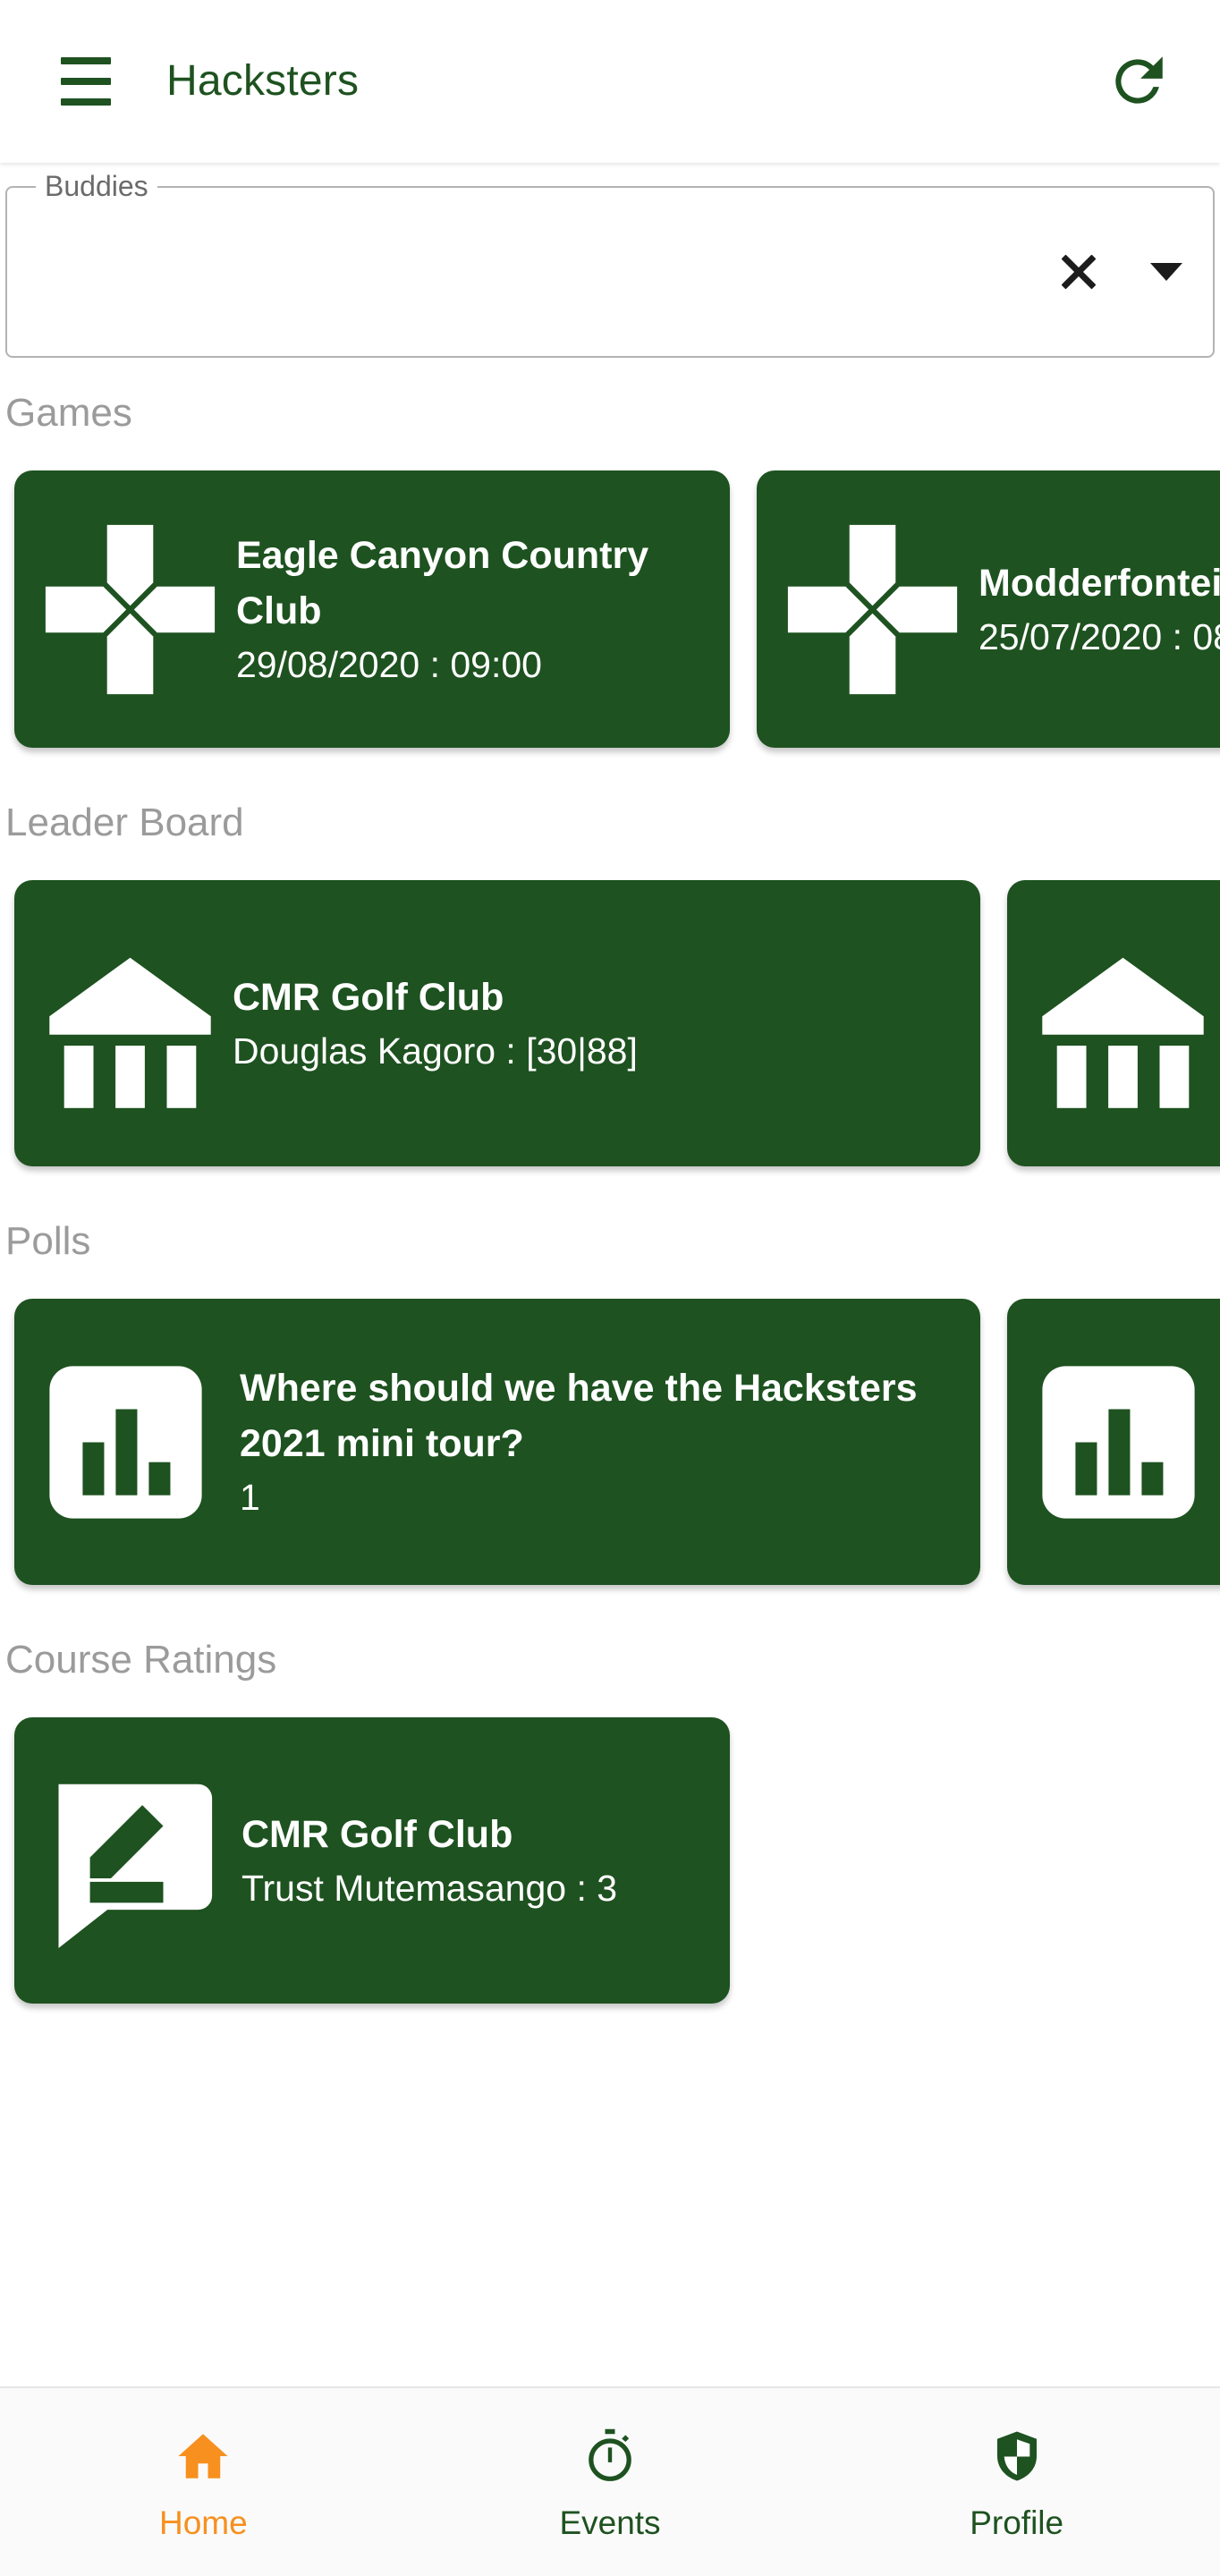  Describe the element at coordinates (435, 1051) in the screenshot. I see `leaderboard-card-score: Douglas Kagoro : [30|88]` at that location.